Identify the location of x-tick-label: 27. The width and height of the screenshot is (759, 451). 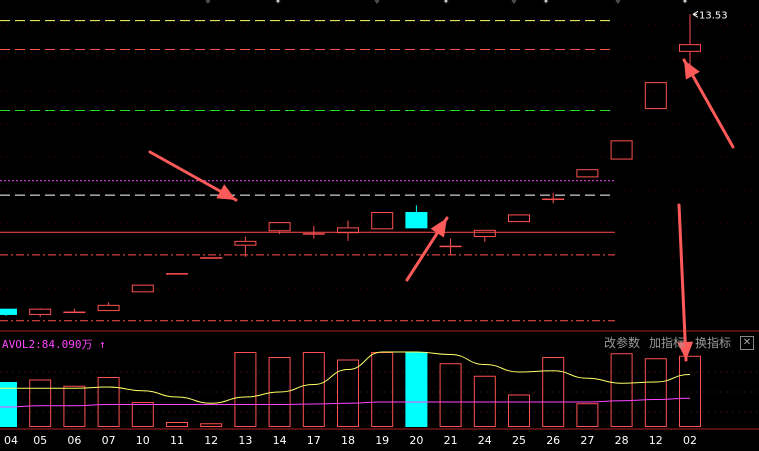
(587, 440).